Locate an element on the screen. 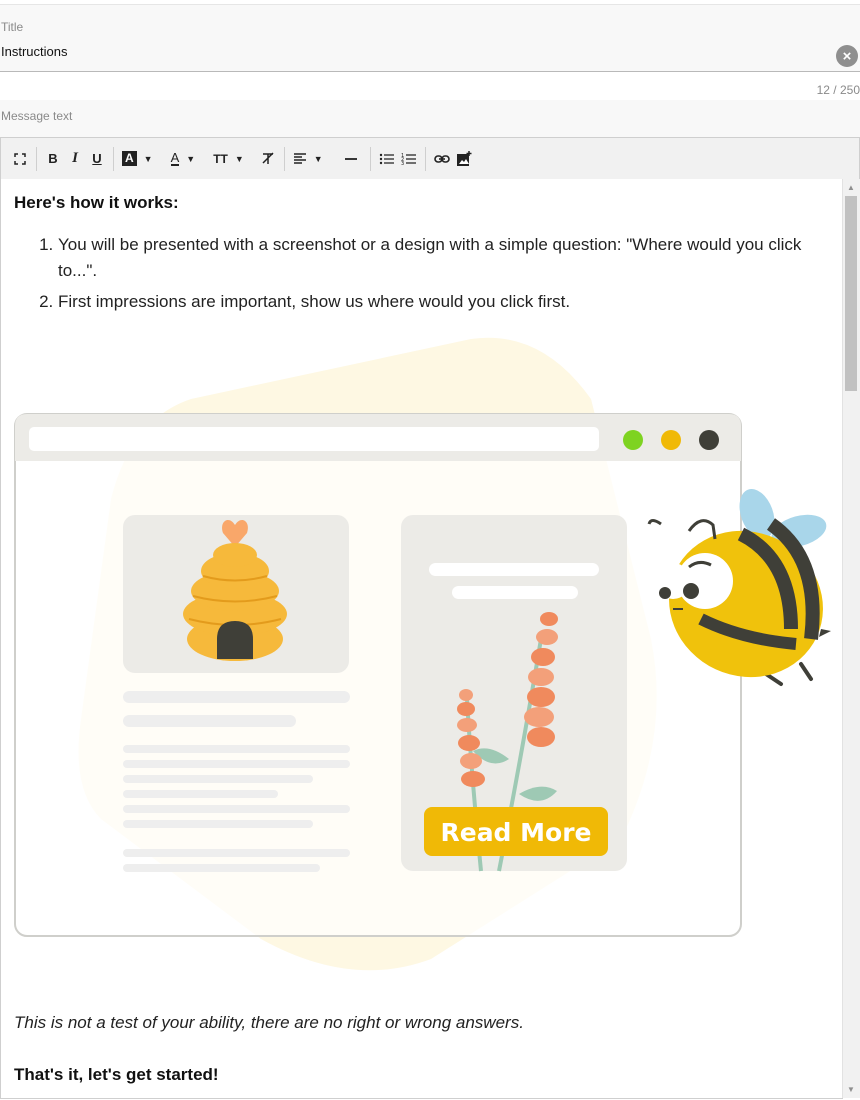  svg-text: 3 is located at coordinates (402, 163).